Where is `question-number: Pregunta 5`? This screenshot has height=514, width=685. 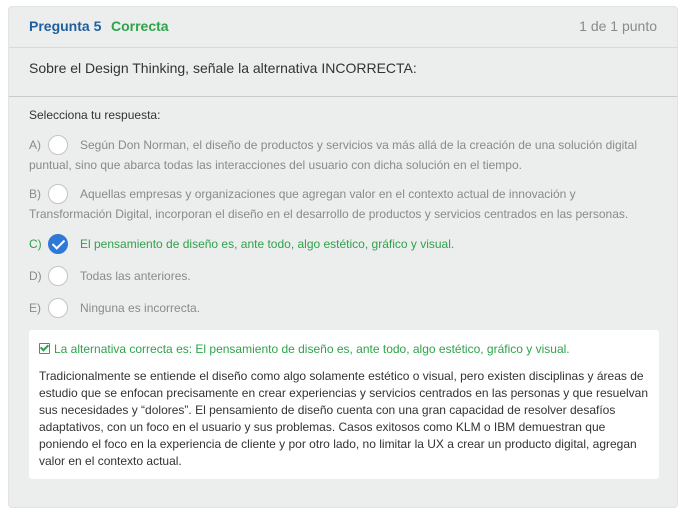 question-number: Pregunta 5 is located at coordinates (65, 26).